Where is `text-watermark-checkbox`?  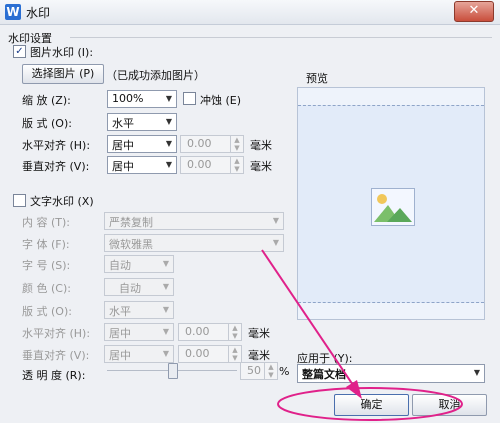 text-watermark-checkbox is located at coordinates (19, 200).